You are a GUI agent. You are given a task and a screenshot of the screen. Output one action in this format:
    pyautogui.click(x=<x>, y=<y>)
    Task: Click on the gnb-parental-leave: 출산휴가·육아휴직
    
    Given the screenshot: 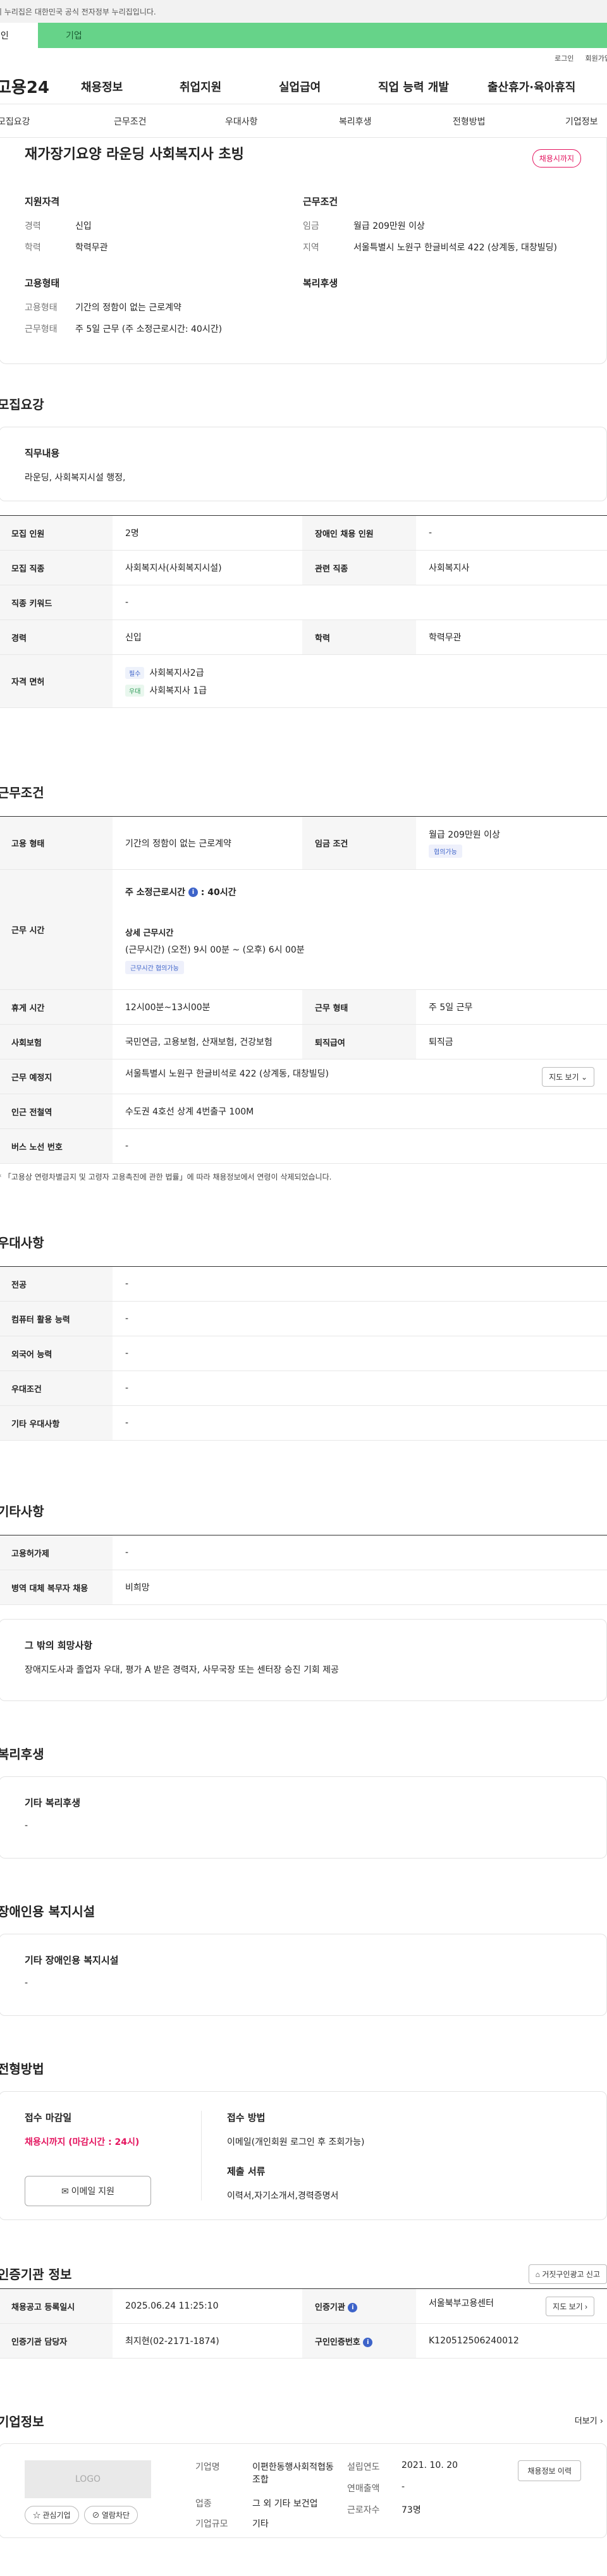 What is the action you would take?
    pyautogui.click(x=531, y=86)
    